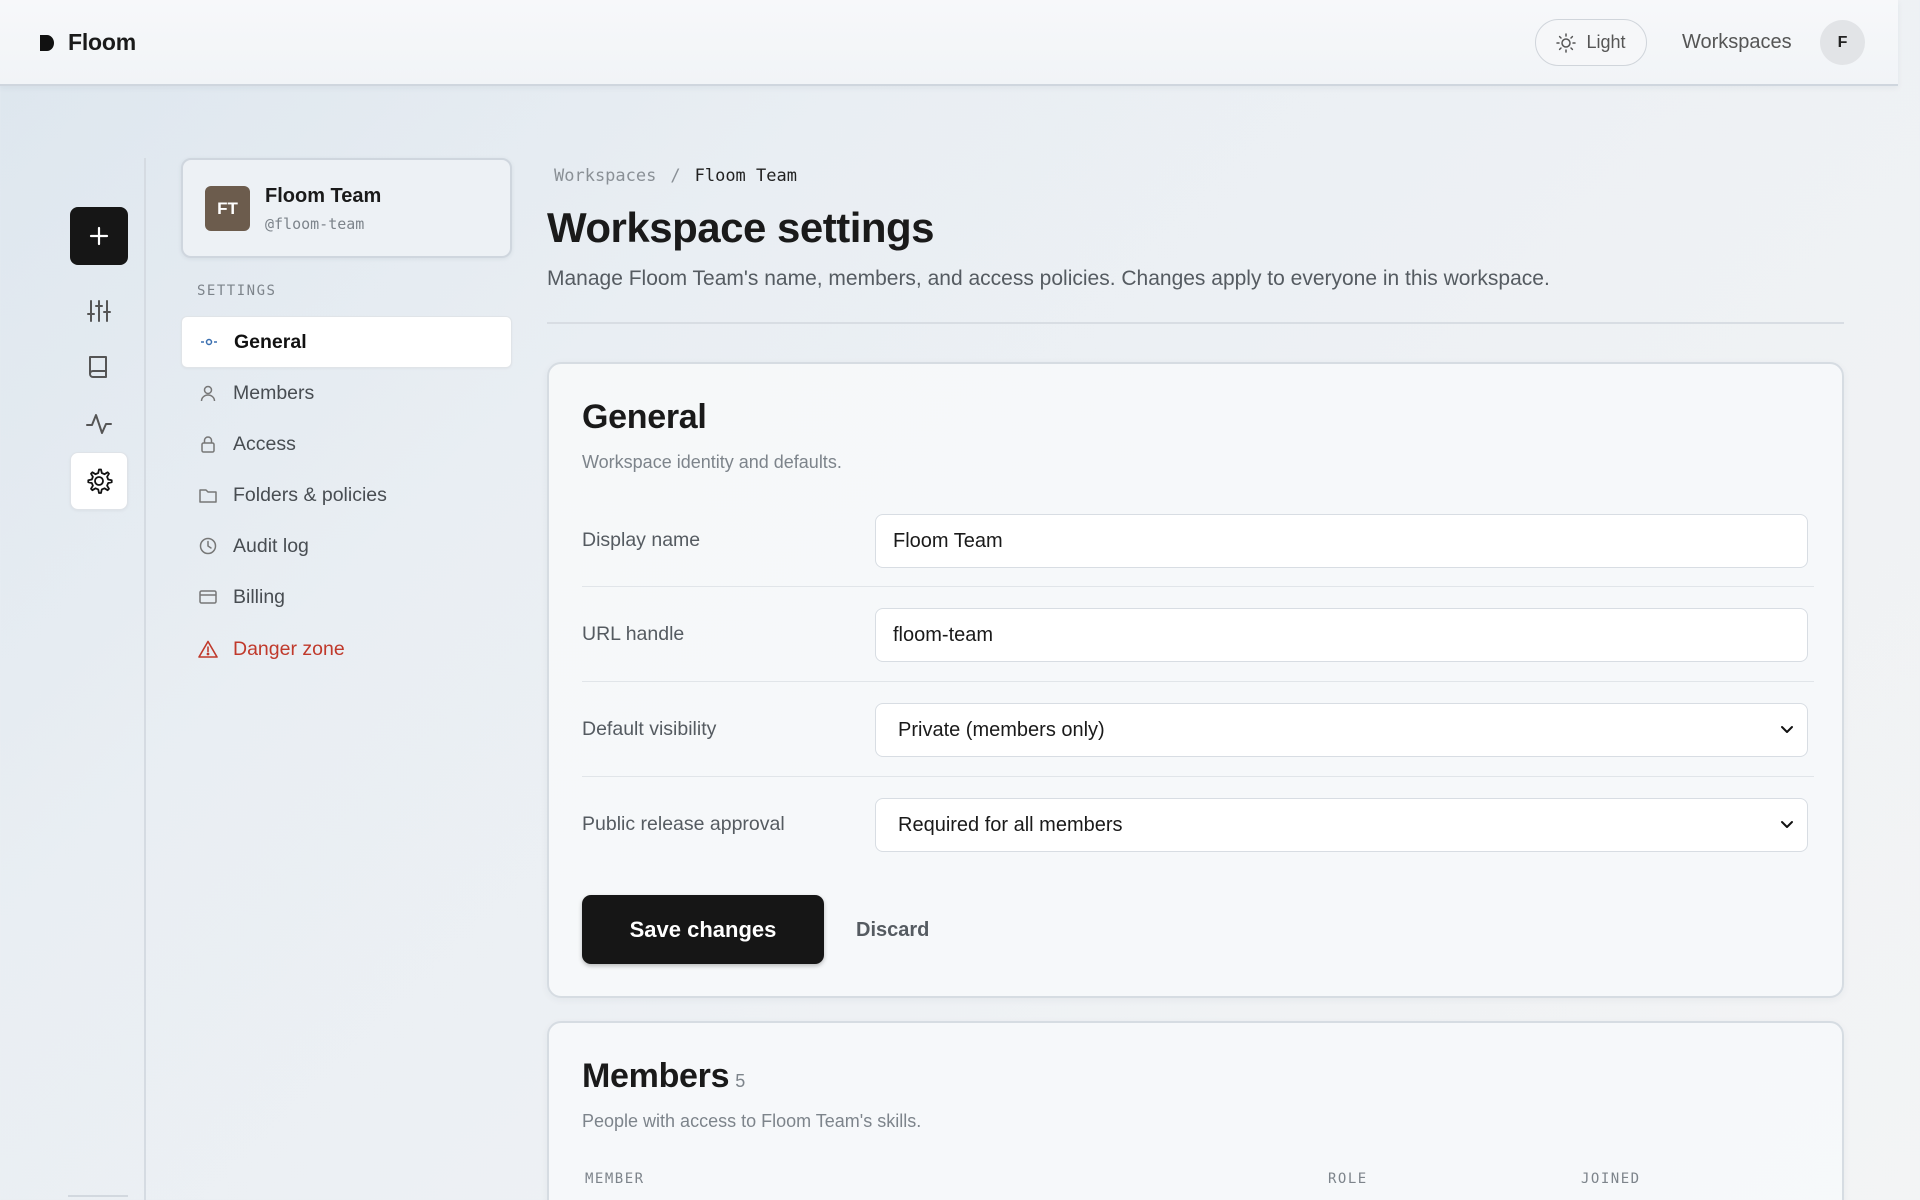 The height and width of the screenshot is (1200, 1920). I want to click on brand: Floom, so click(88, 42).